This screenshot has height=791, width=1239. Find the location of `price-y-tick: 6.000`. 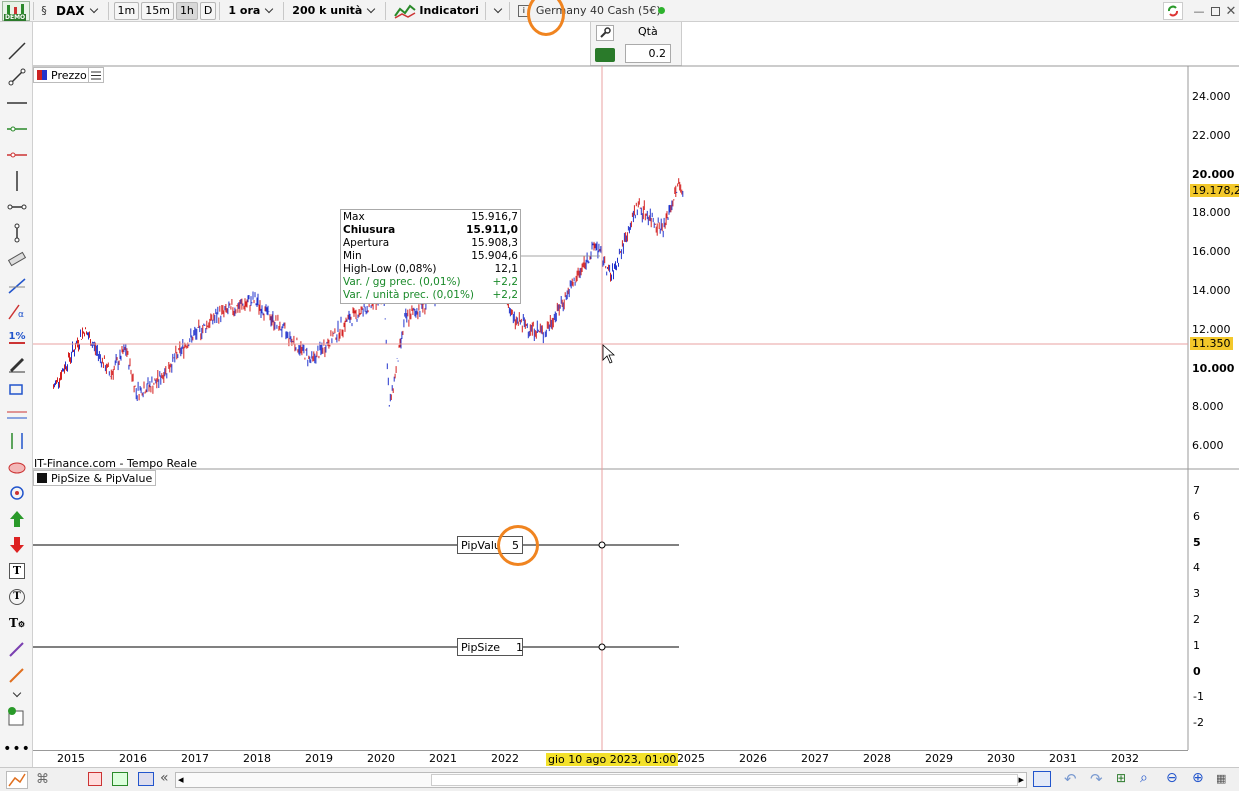

price-y-tick: 6.000 is located at coordinates (1208, 446).